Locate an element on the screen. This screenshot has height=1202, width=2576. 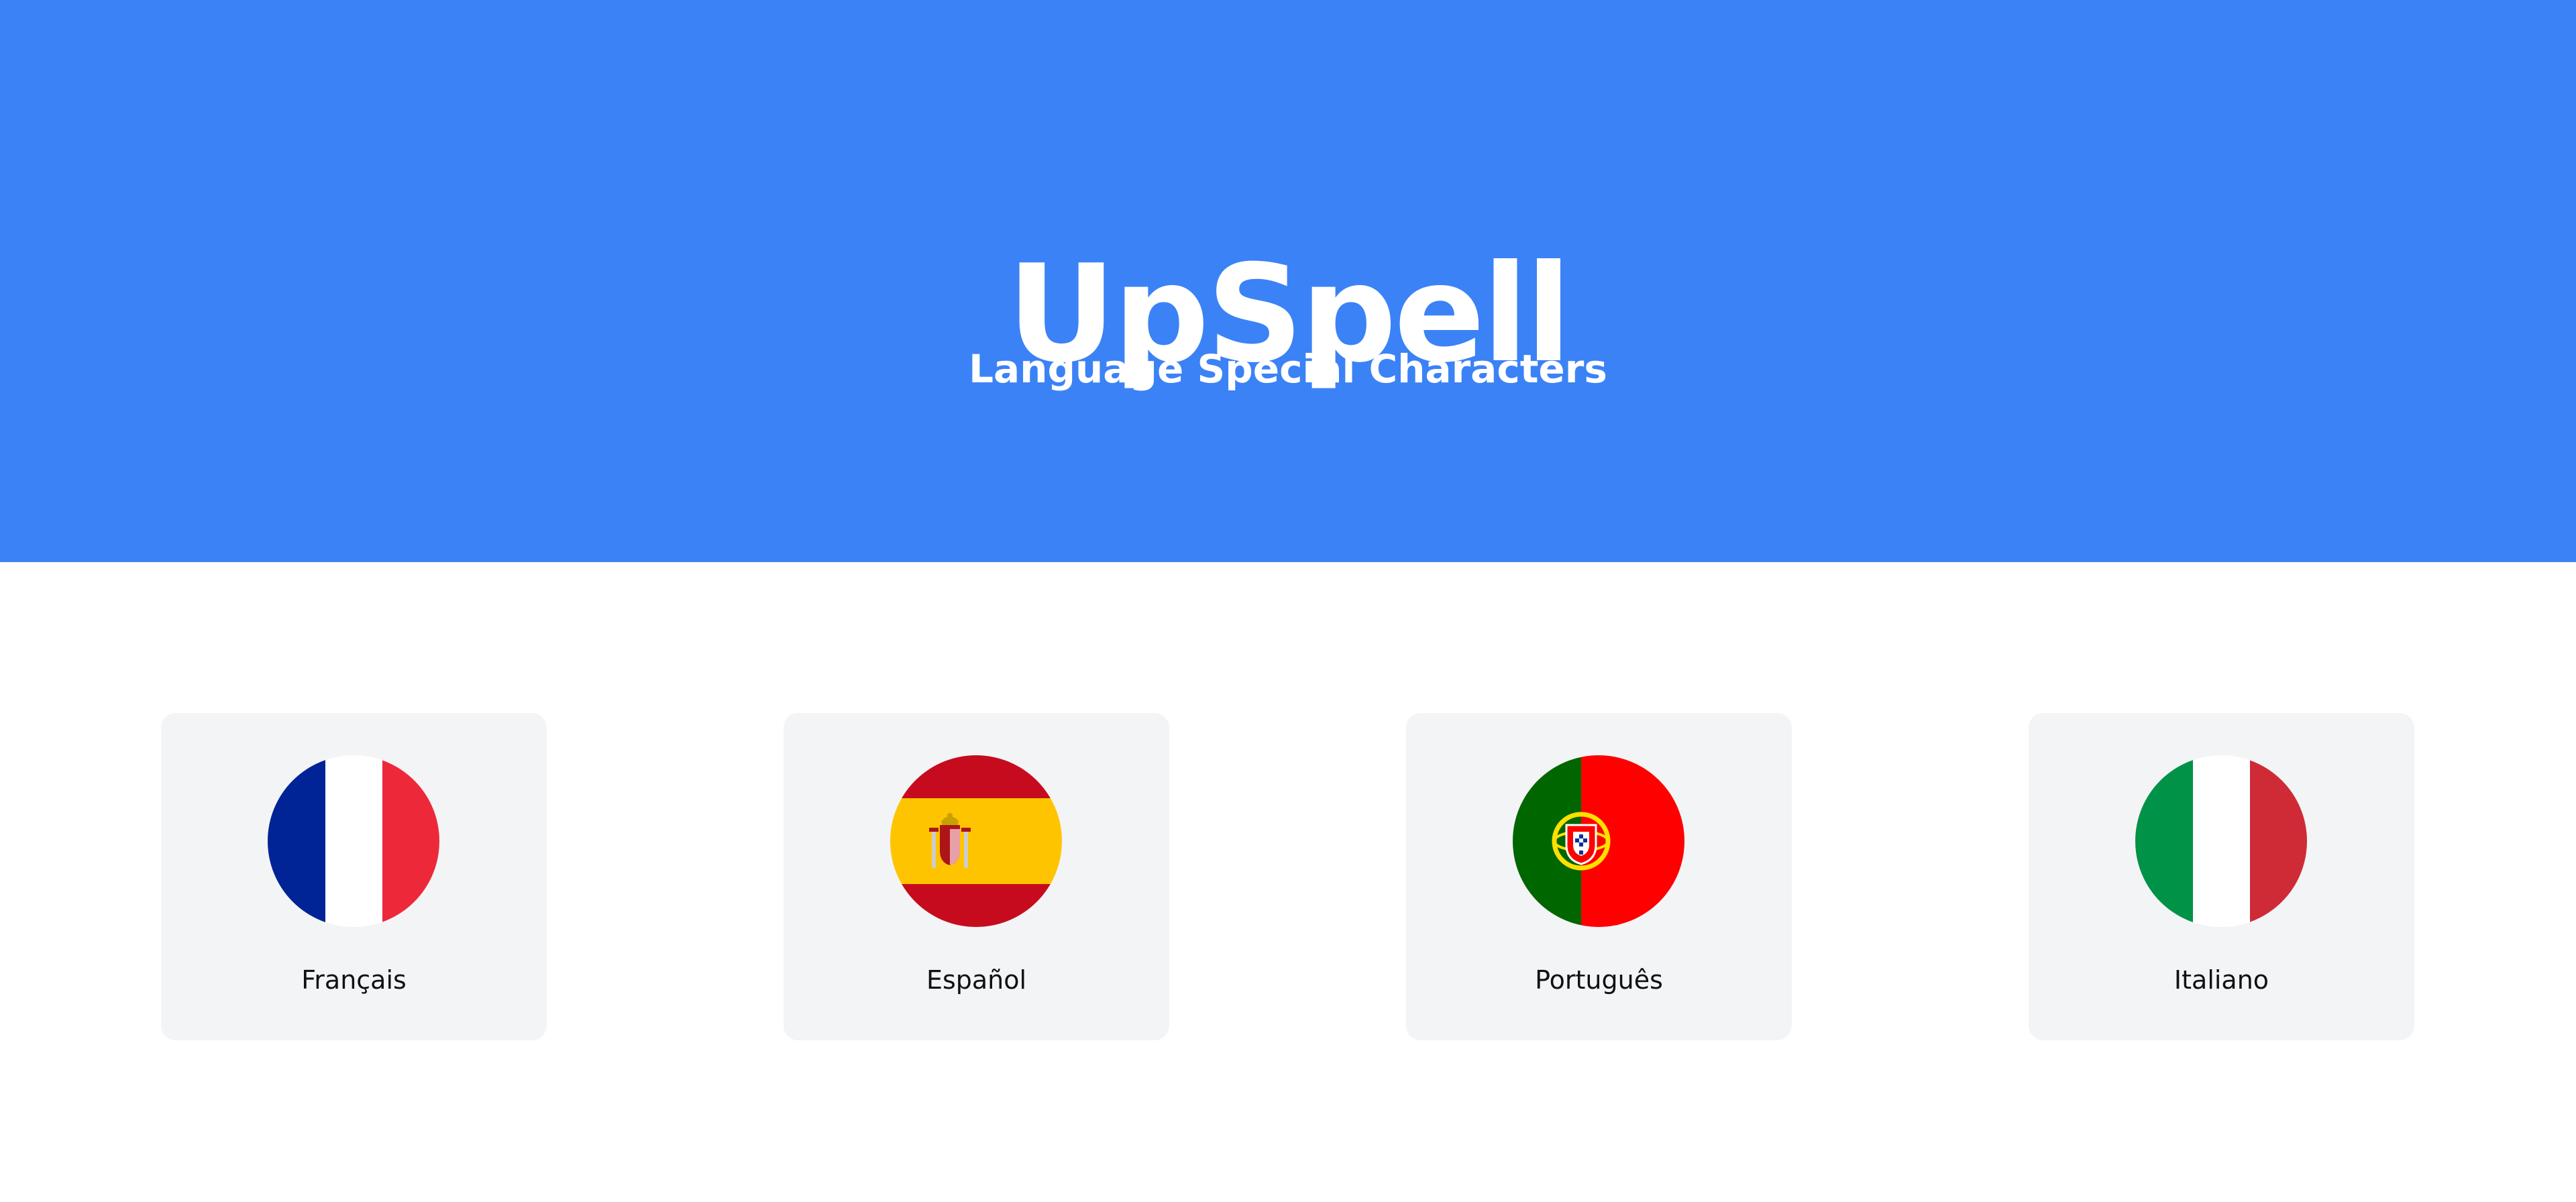
language-label: Français is located at coordinates (354, 980).